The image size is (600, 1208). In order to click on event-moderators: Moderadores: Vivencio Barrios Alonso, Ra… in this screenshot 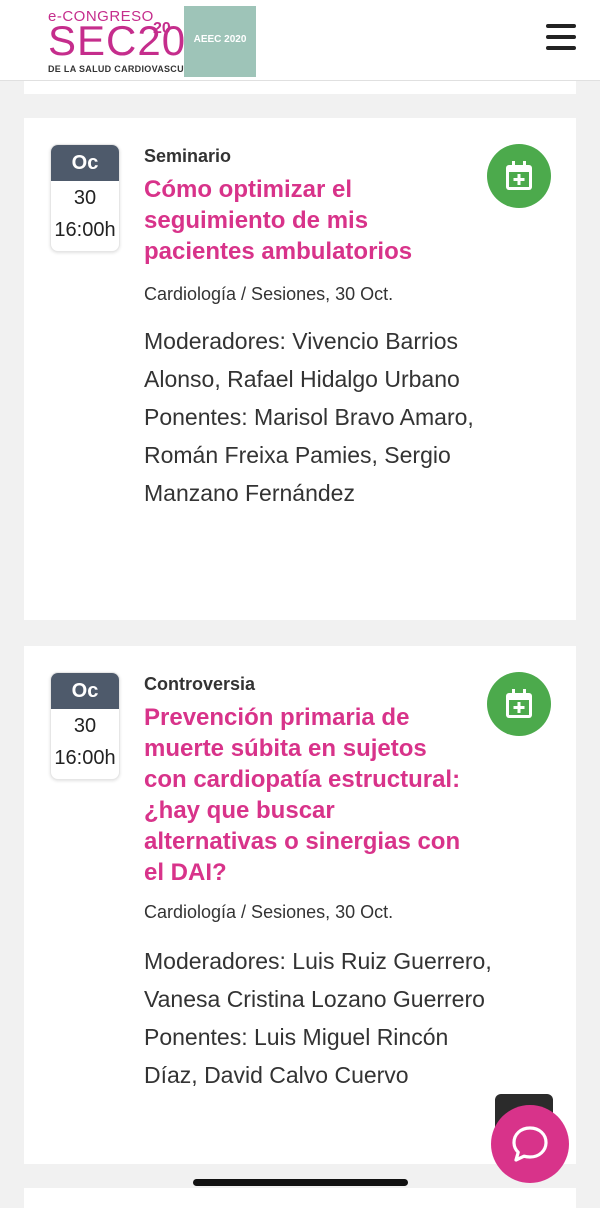, I will do `click(302, 360)`.